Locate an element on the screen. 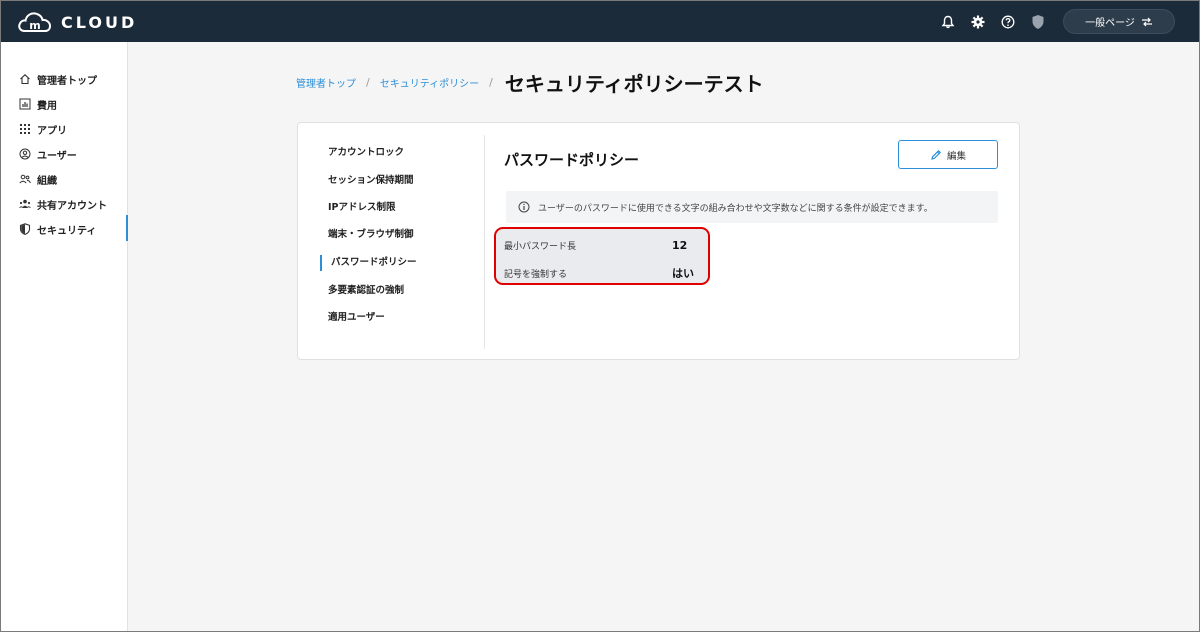 The height and width of the screenshot is (632, 1200). cloud-logo-icon: m is located at coordinates (35, 22).